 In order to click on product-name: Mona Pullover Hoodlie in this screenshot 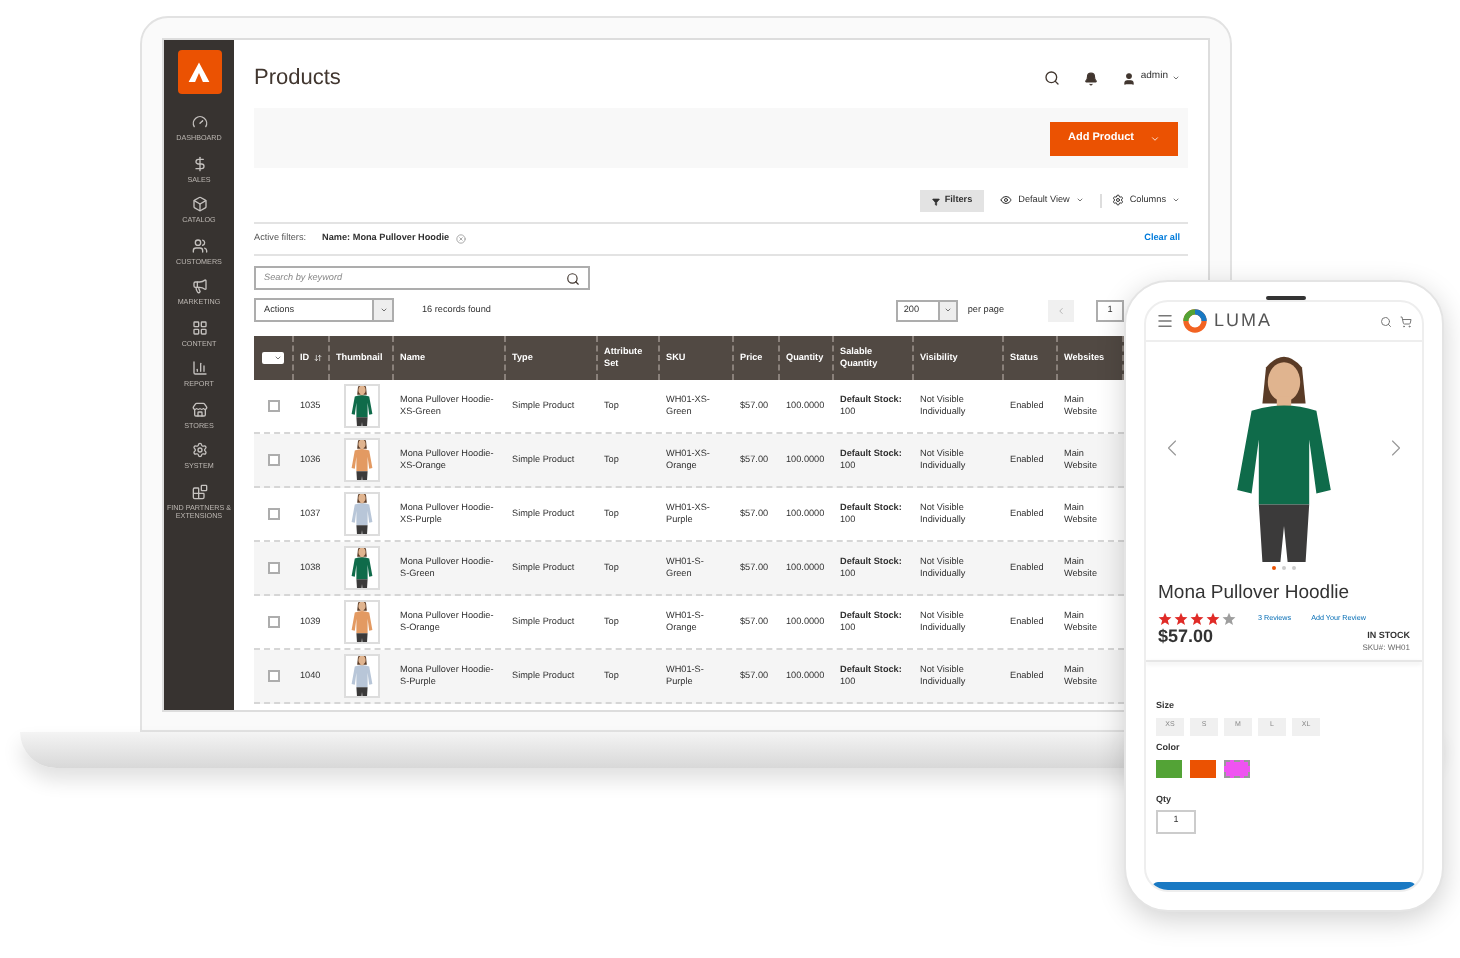, I will do `click(1254, 594)`.